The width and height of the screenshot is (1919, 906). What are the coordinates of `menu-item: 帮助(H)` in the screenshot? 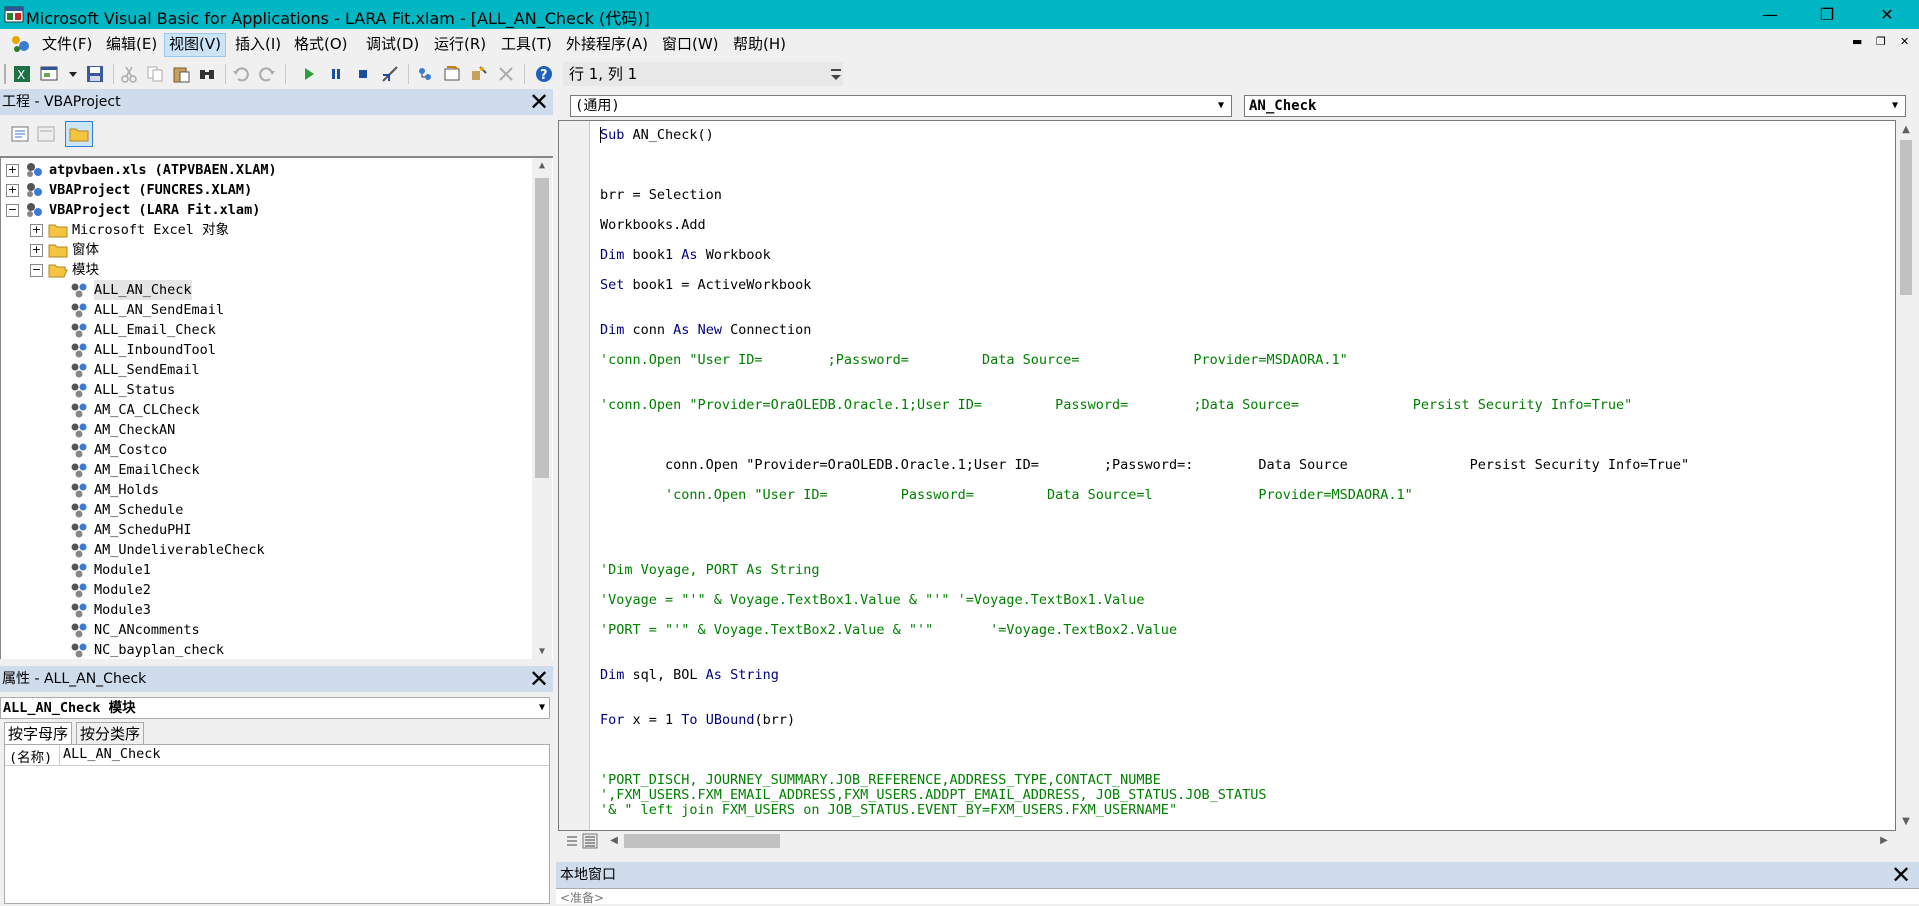 It's located at (759, 44).